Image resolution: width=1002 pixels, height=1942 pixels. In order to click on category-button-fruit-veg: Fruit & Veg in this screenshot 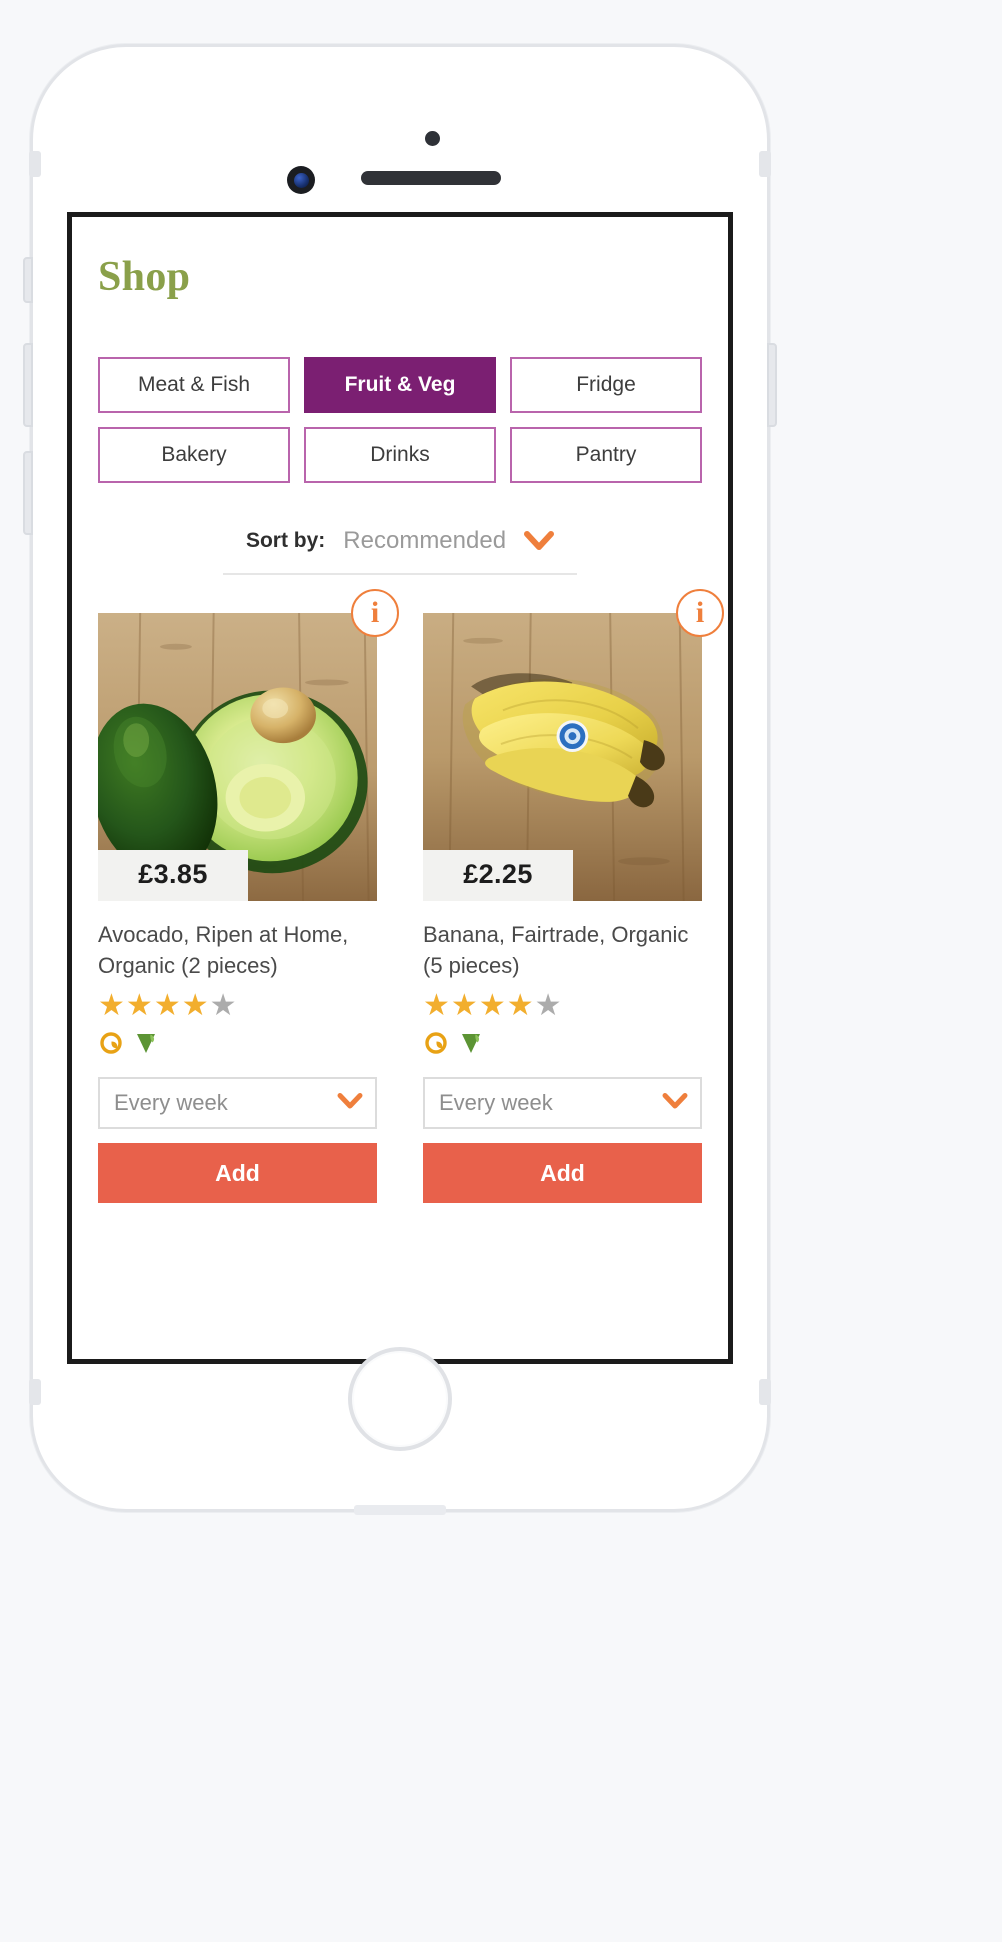, I will do `click(400, 385)`.